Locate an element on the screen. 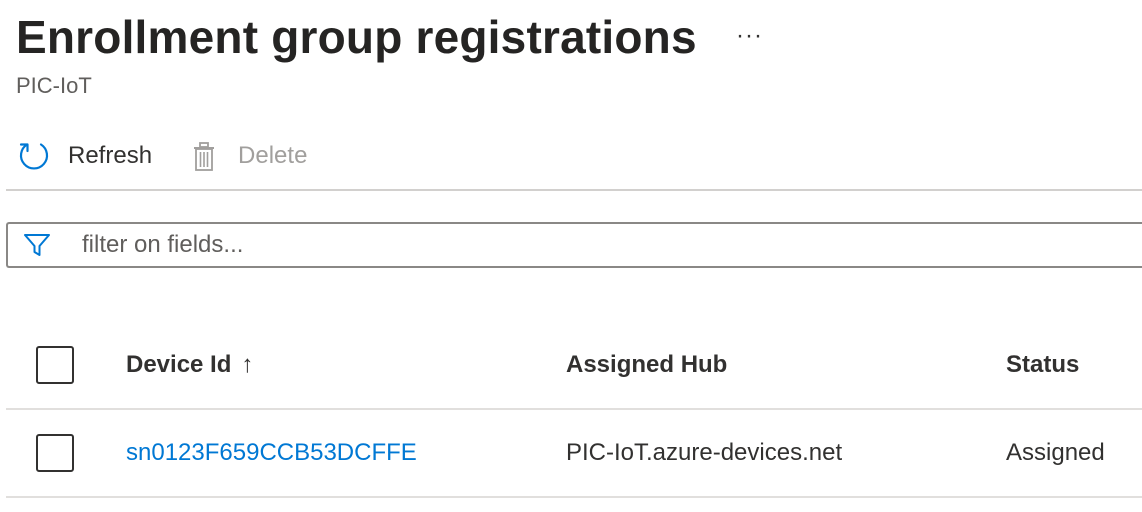  select-all-checkbox is located at coordinates (55, 365).